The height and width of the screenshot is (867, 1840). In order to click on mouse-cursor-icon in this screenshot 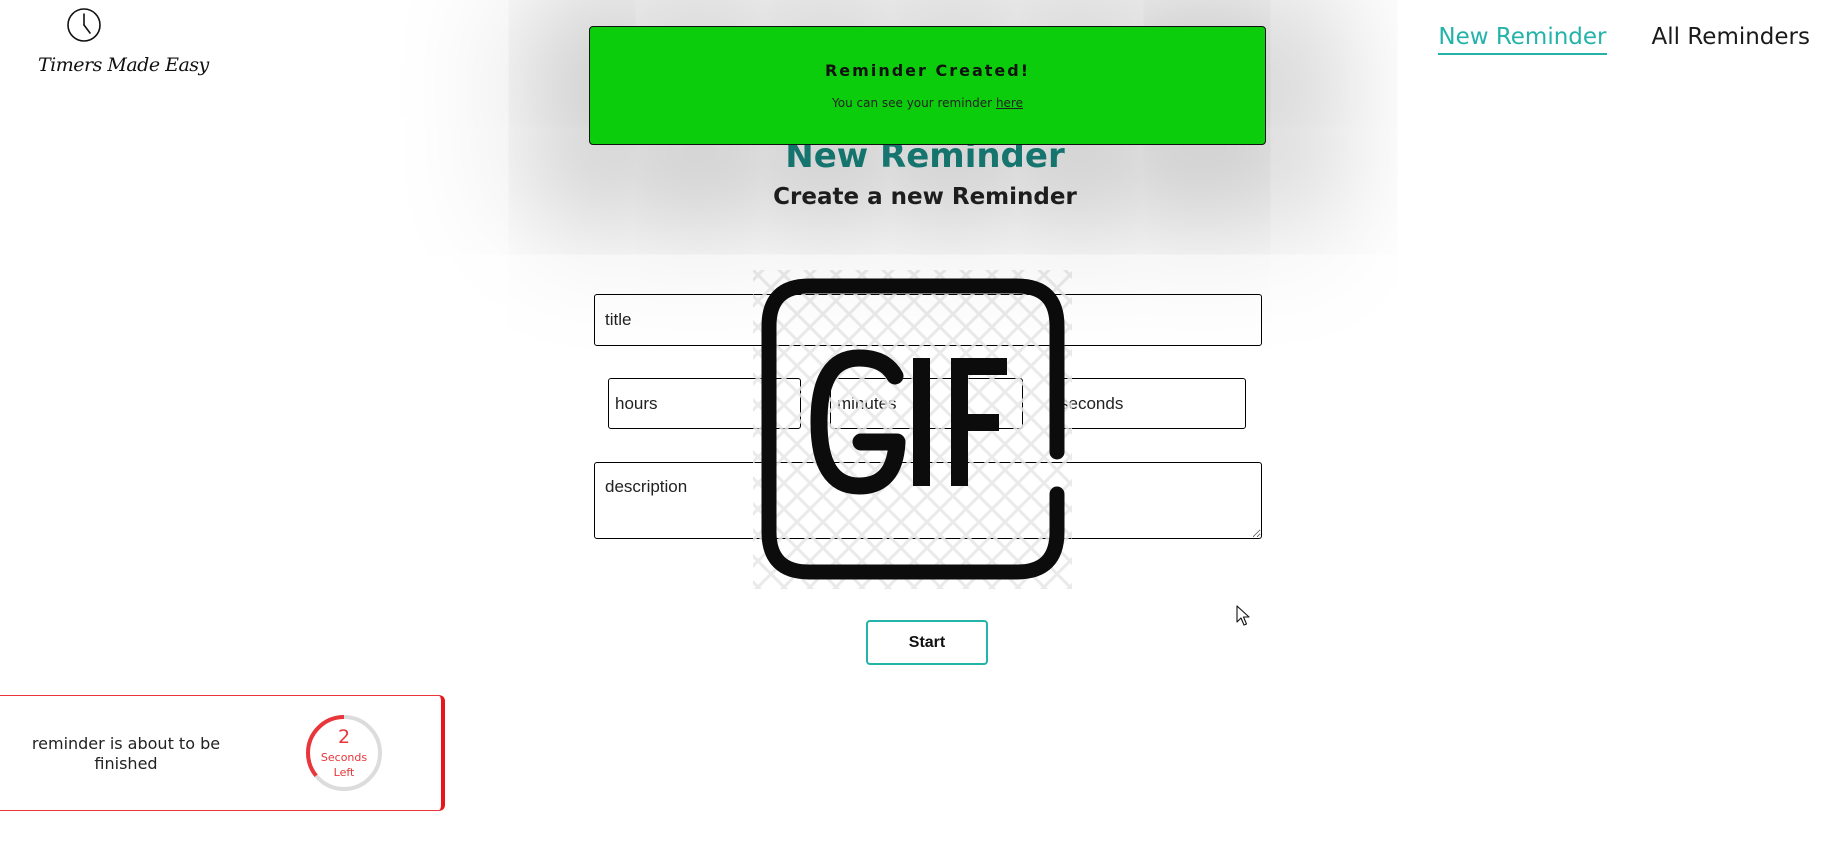, I will do `click(1243, 615)`.